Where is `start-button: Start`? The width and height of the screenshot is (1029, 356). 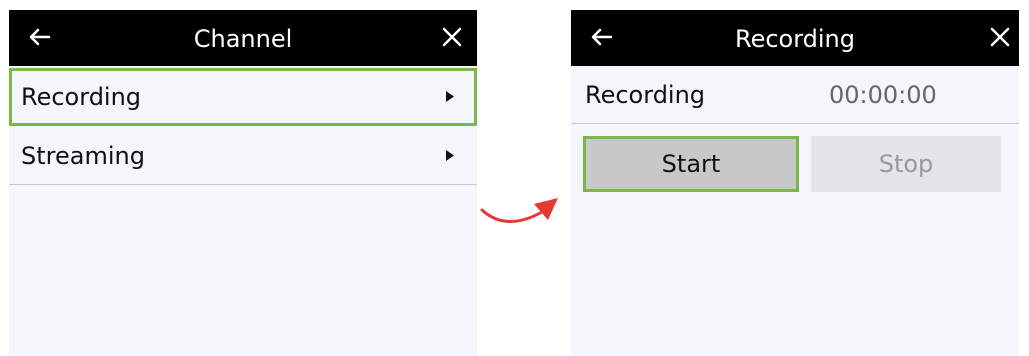
start-button: Start is located at coordinates (691, 164).